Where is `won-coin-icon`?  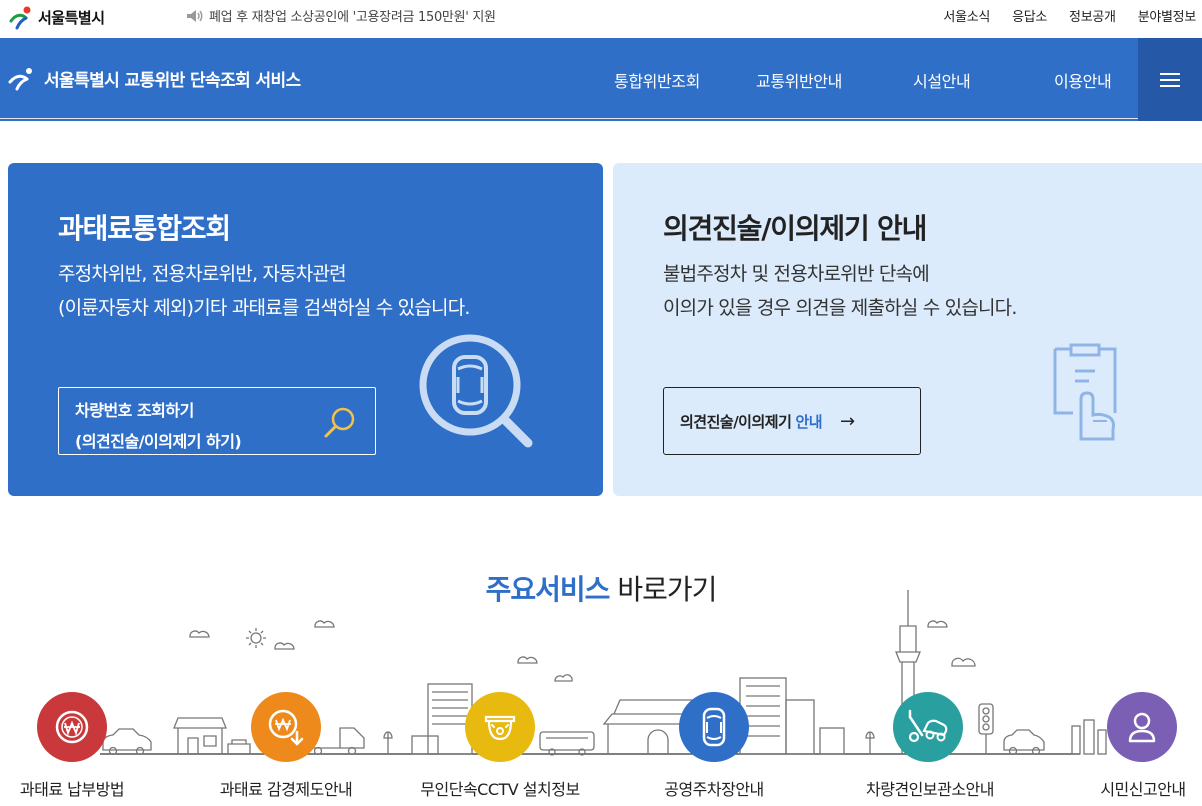 won-coin-icon is located at coordinates (72, 727).